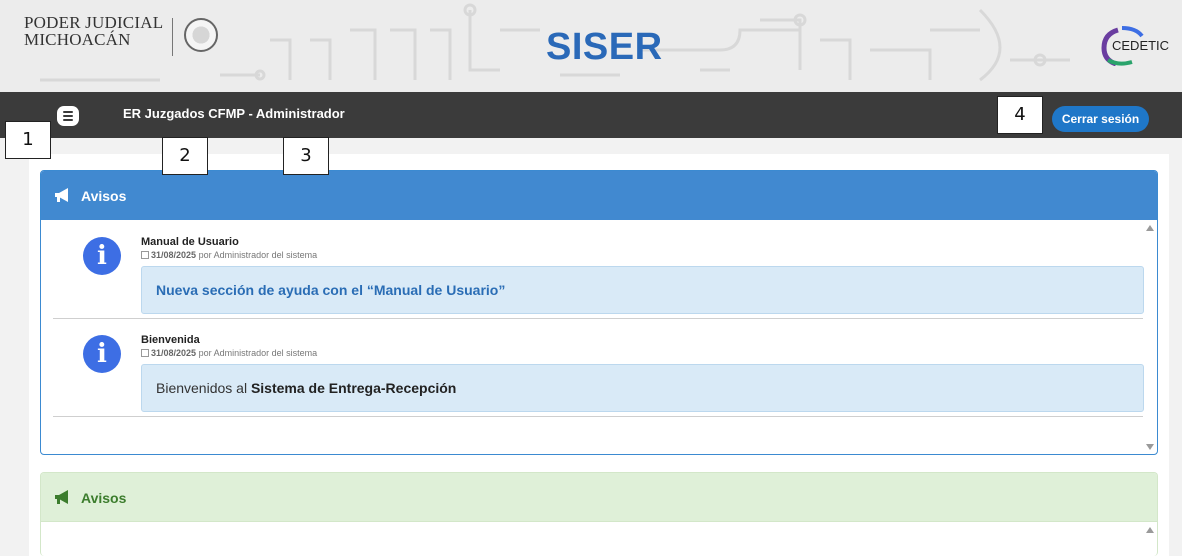 Image resolution: width=1182 pixels, height=556 pixels. I want to click on callout-1: 1, so click(28, 140).